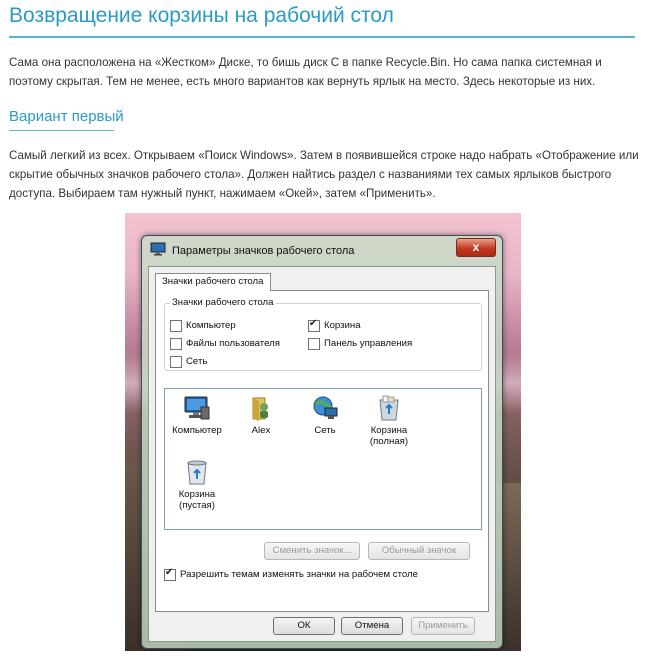 Image resolution: width=659 pixels, height=664 pixels. I want to click on dialog-titlebar: Параметры значков рабочего стола x, so click(322, 250).